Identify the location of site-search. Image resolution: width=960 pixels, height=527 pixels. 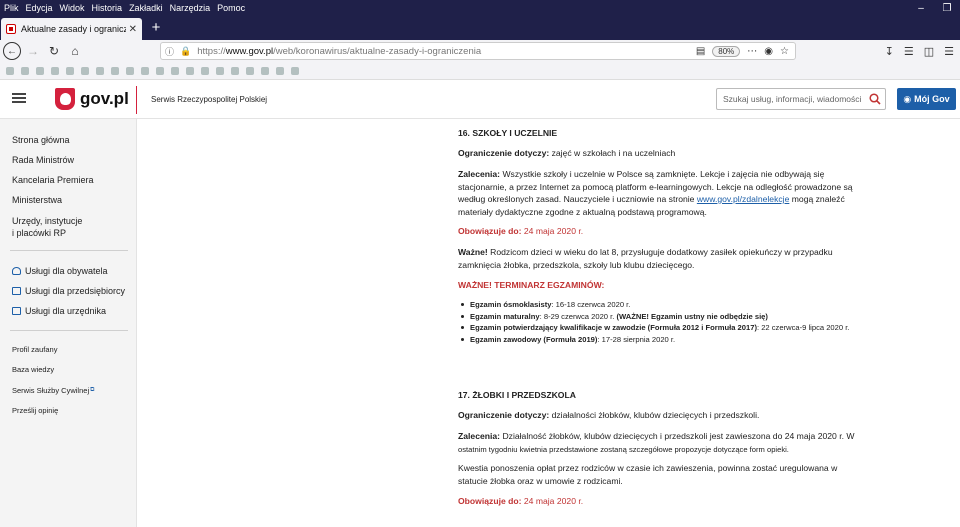
(801, 99).